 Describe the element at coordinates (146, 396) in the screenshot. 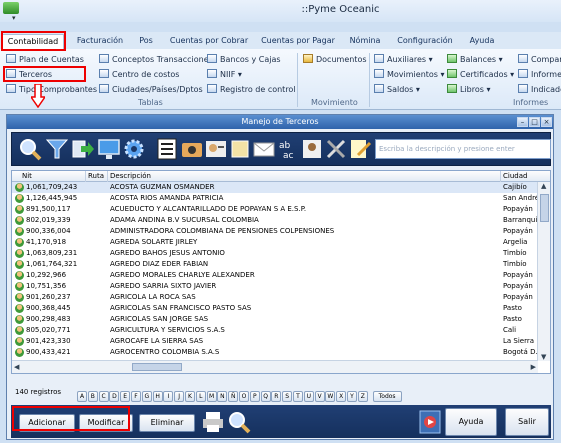

I see `letter-filter-button: G` at that location.